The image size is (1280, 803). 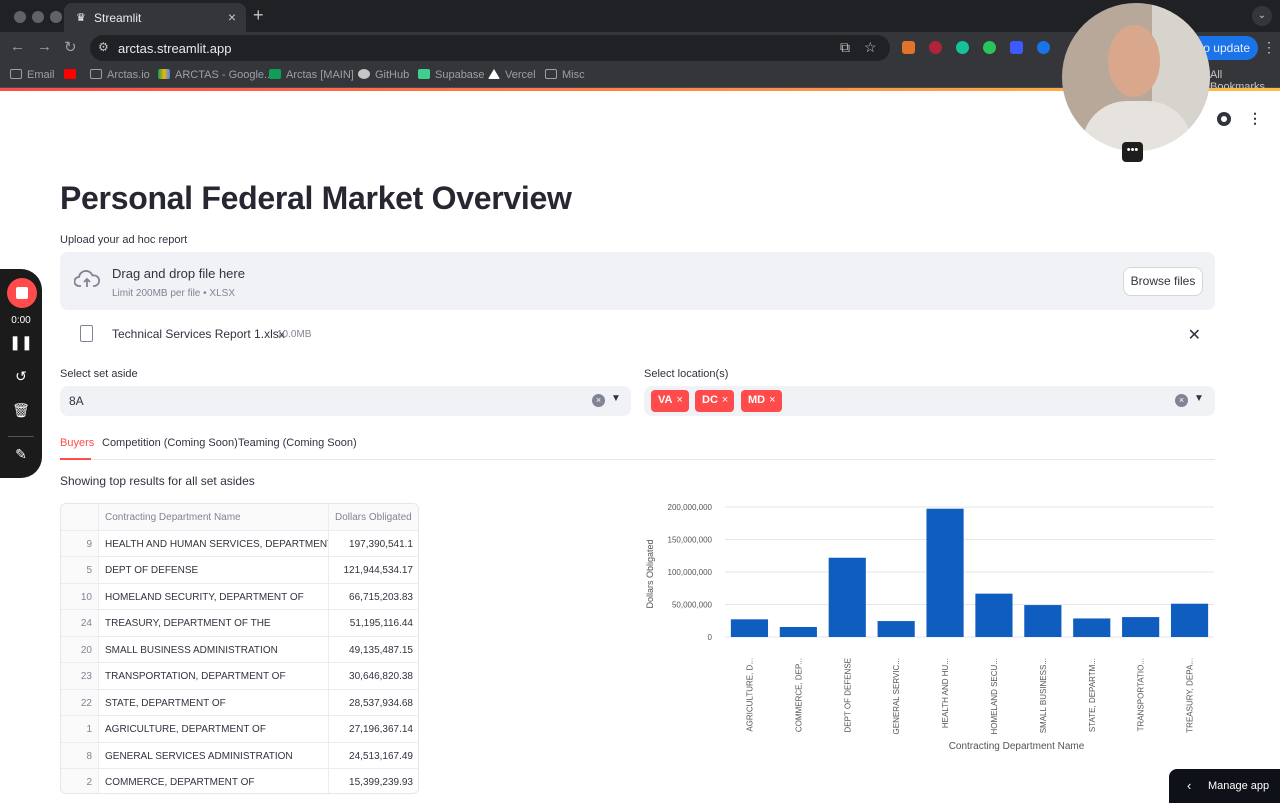 What do you see at coordinates (124, 240) in the screenshot?
I see `upload-label: Upload your ad hoc report` at bounding box center [124, 240].